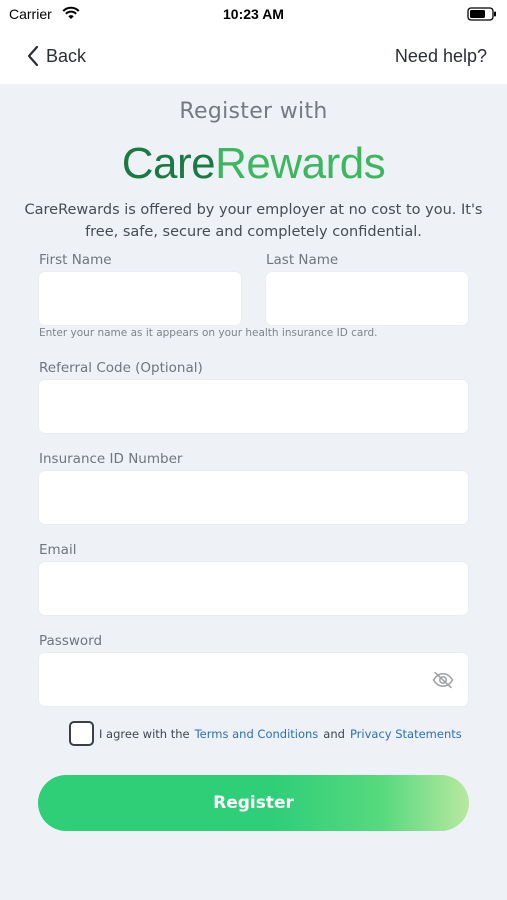 The height and width of the screenshot is (900, 507). I want to click on referral-code-field-box, so click(253, 406).